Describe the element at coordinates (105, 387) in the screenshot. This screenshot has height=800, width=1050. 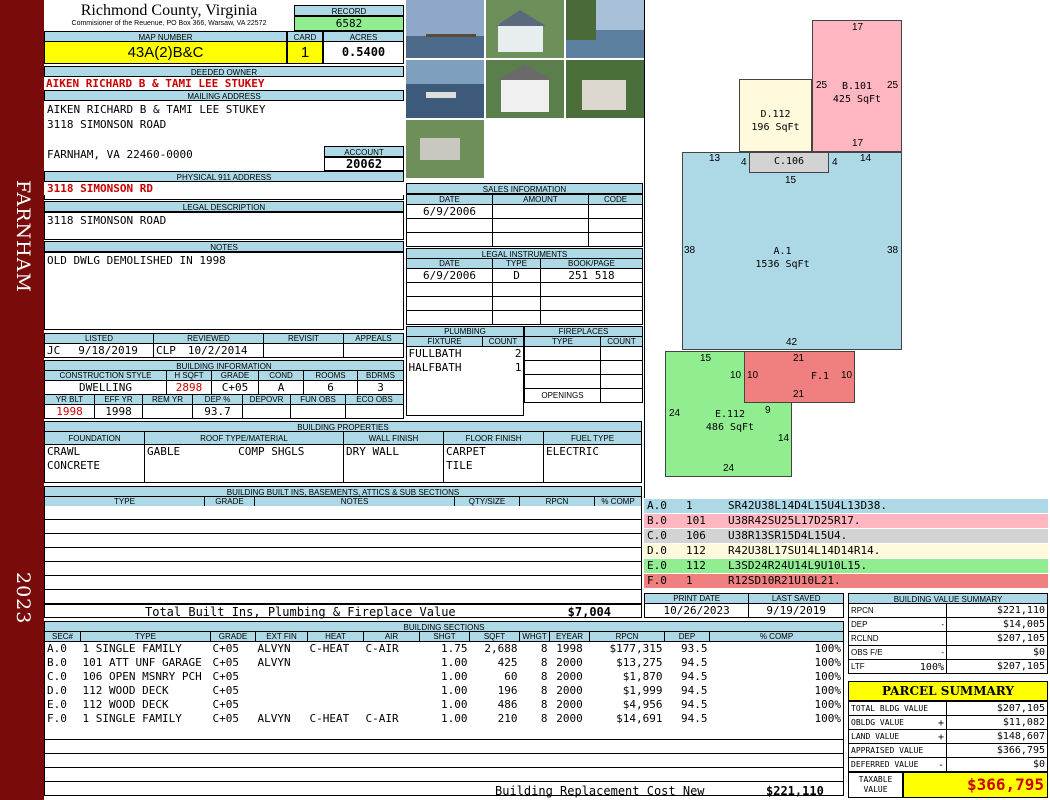
I see `construction-style: DWELLING` at that location.